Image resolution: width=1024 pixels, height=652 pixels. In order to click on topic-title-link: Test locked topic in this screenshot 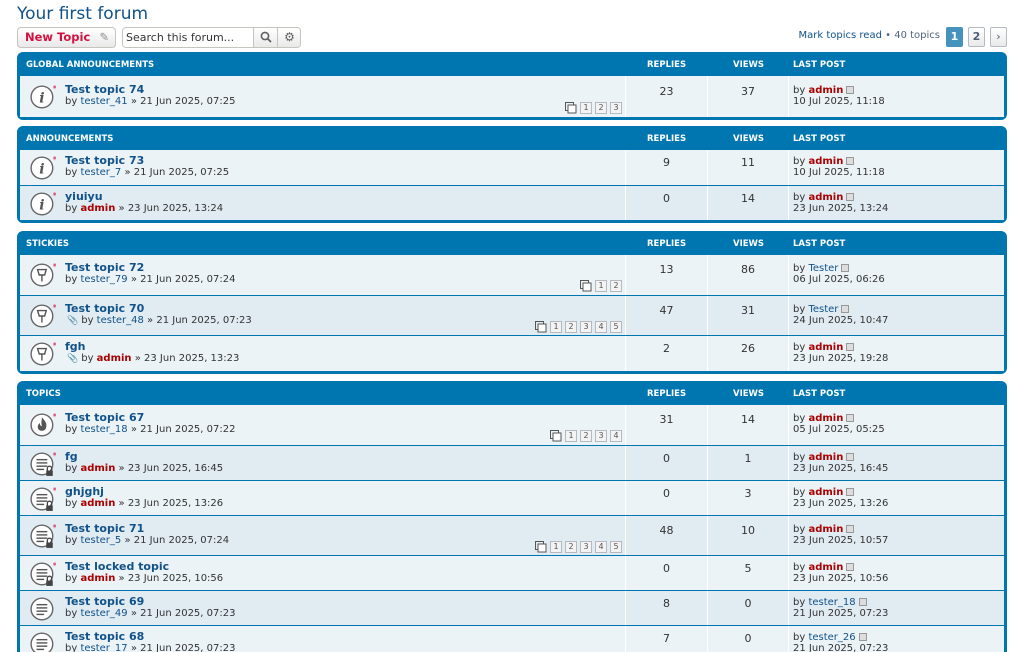, I will do `click(117, 566)`.